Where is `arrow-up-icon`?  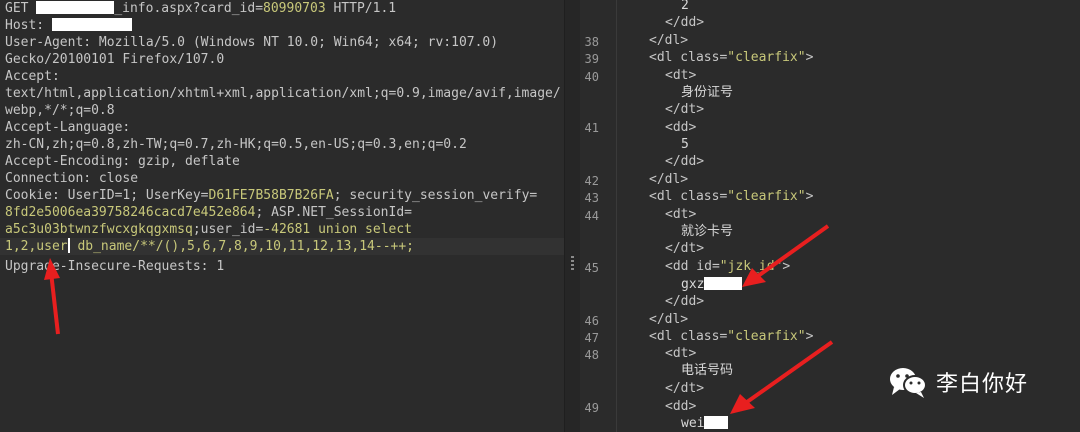 arrow-up-icon is located at coordinates (52, 296).